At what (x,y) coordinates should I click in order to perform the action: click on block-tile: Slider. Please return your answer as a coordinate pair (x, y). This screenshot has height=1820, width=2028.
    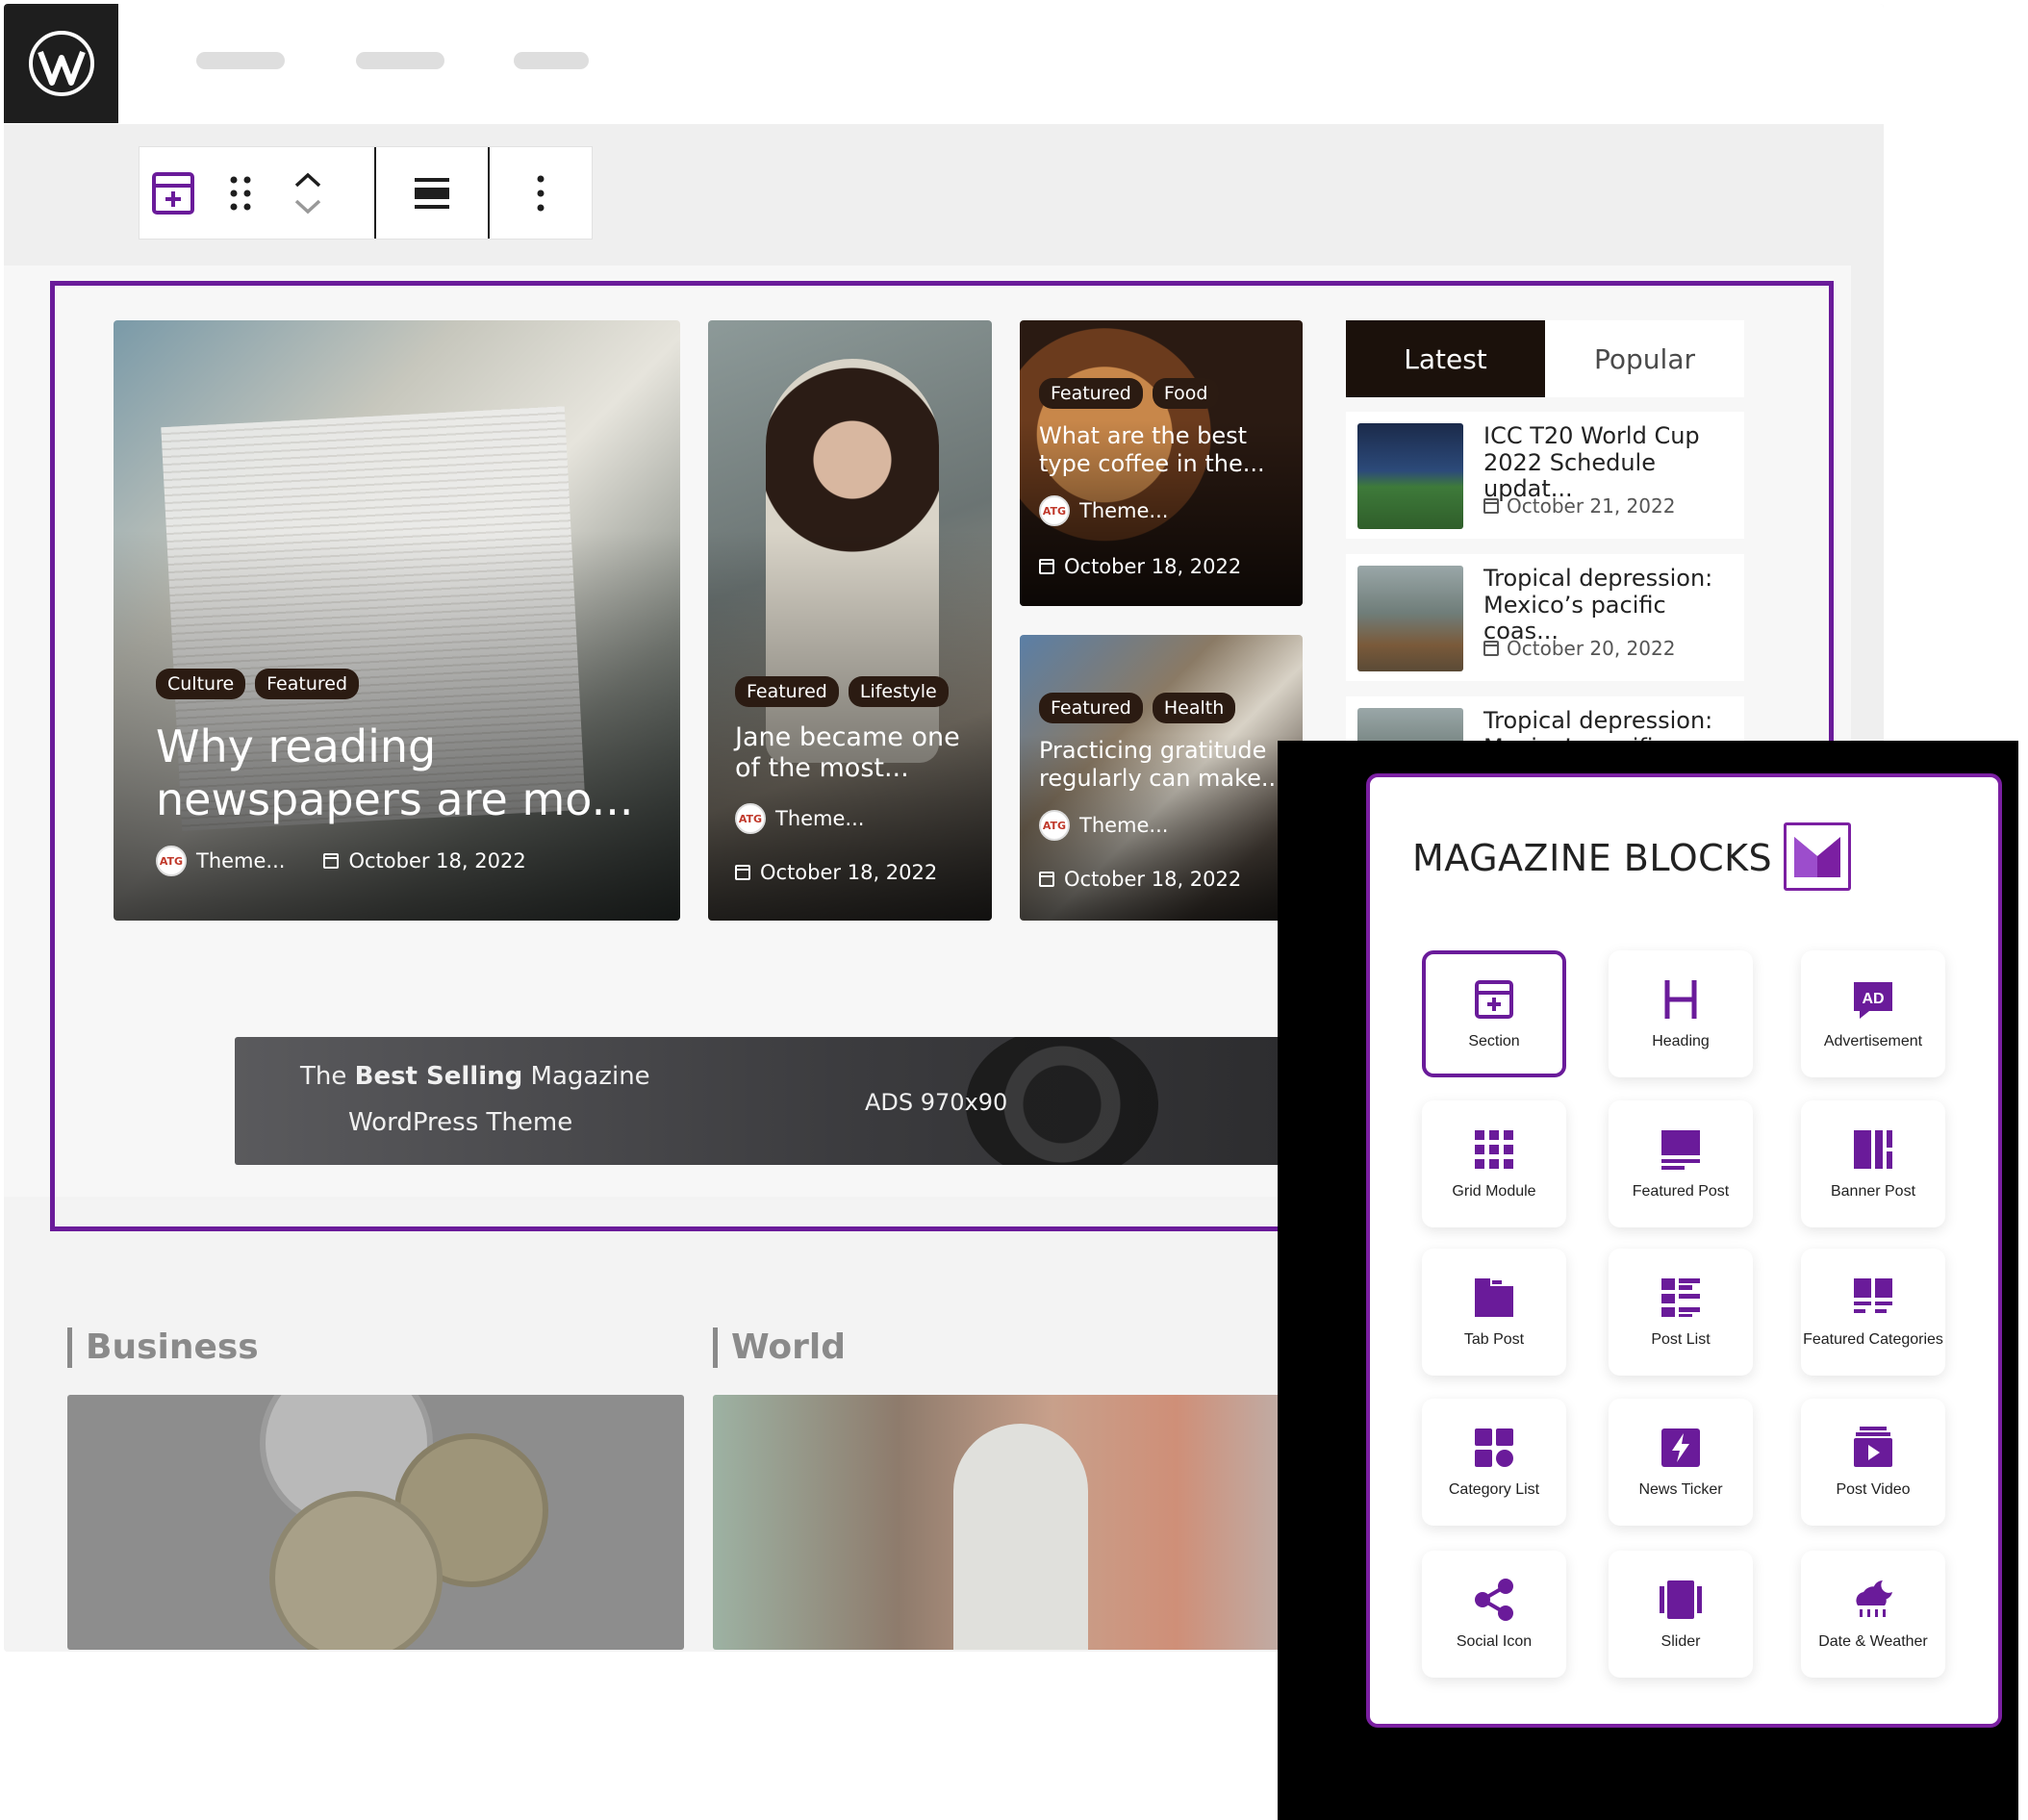
    Looking at the image, I should click on (1681, 1614).